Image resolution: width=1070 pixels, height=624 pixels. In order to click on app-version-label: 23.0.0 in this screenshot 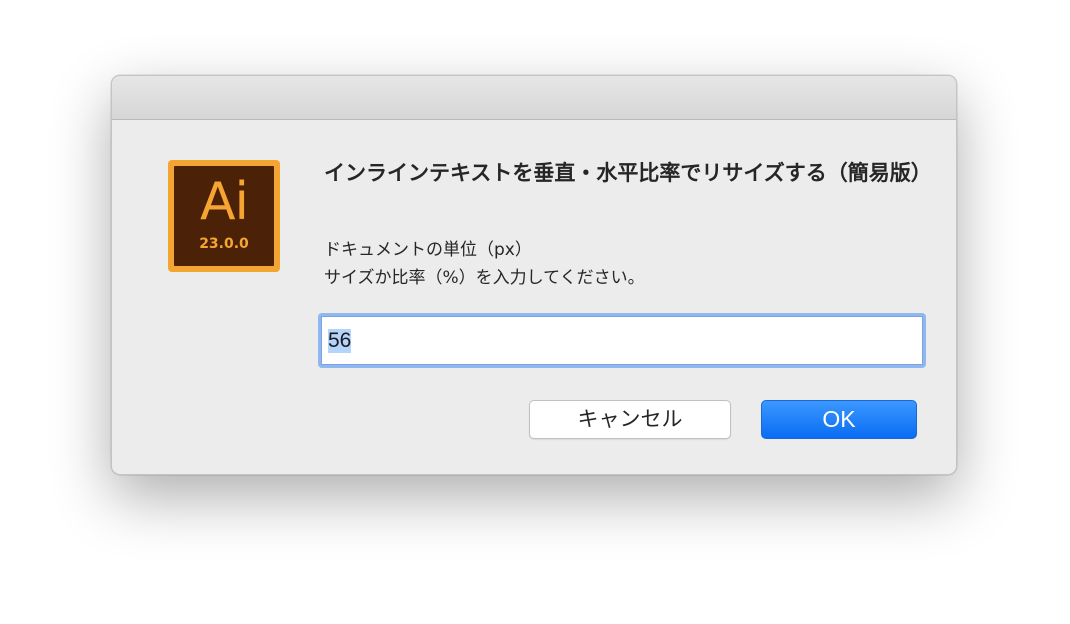, I will do `click(224, 244)`.